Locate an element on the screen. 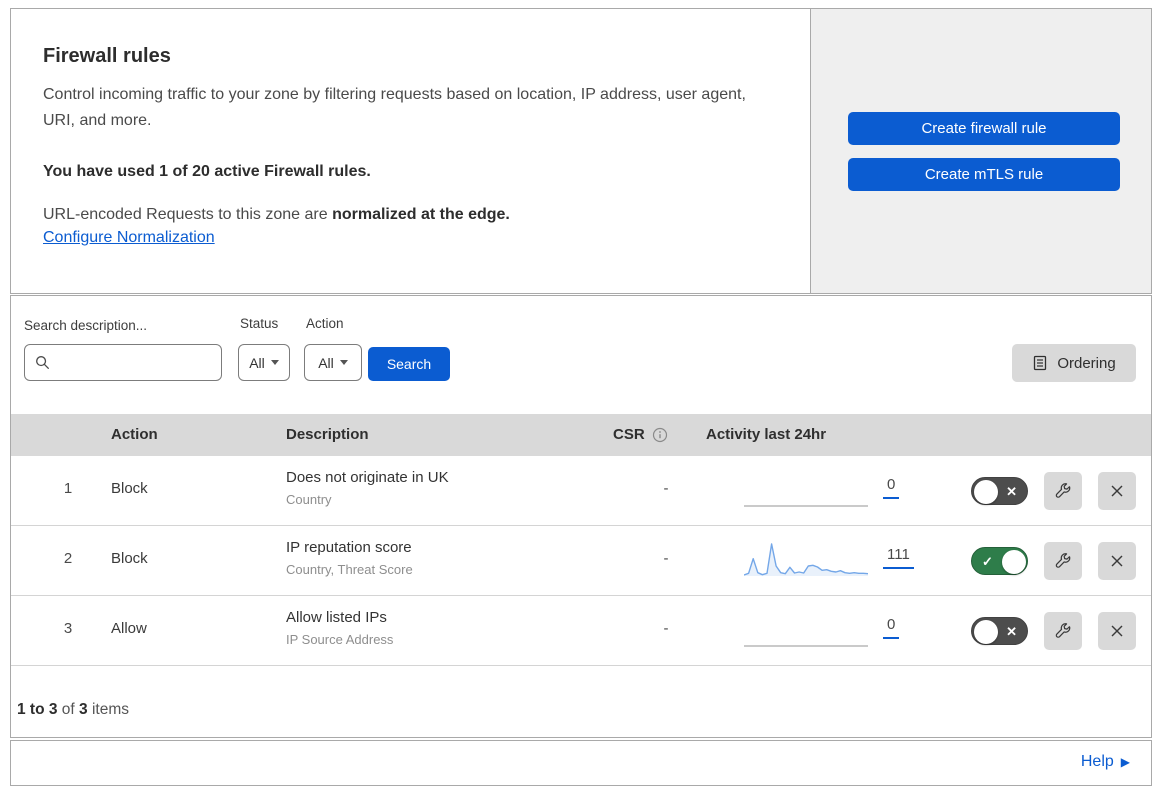 This screenshot has width=1161, height=791. pagination-of: of is located at coordinates (68, 709).